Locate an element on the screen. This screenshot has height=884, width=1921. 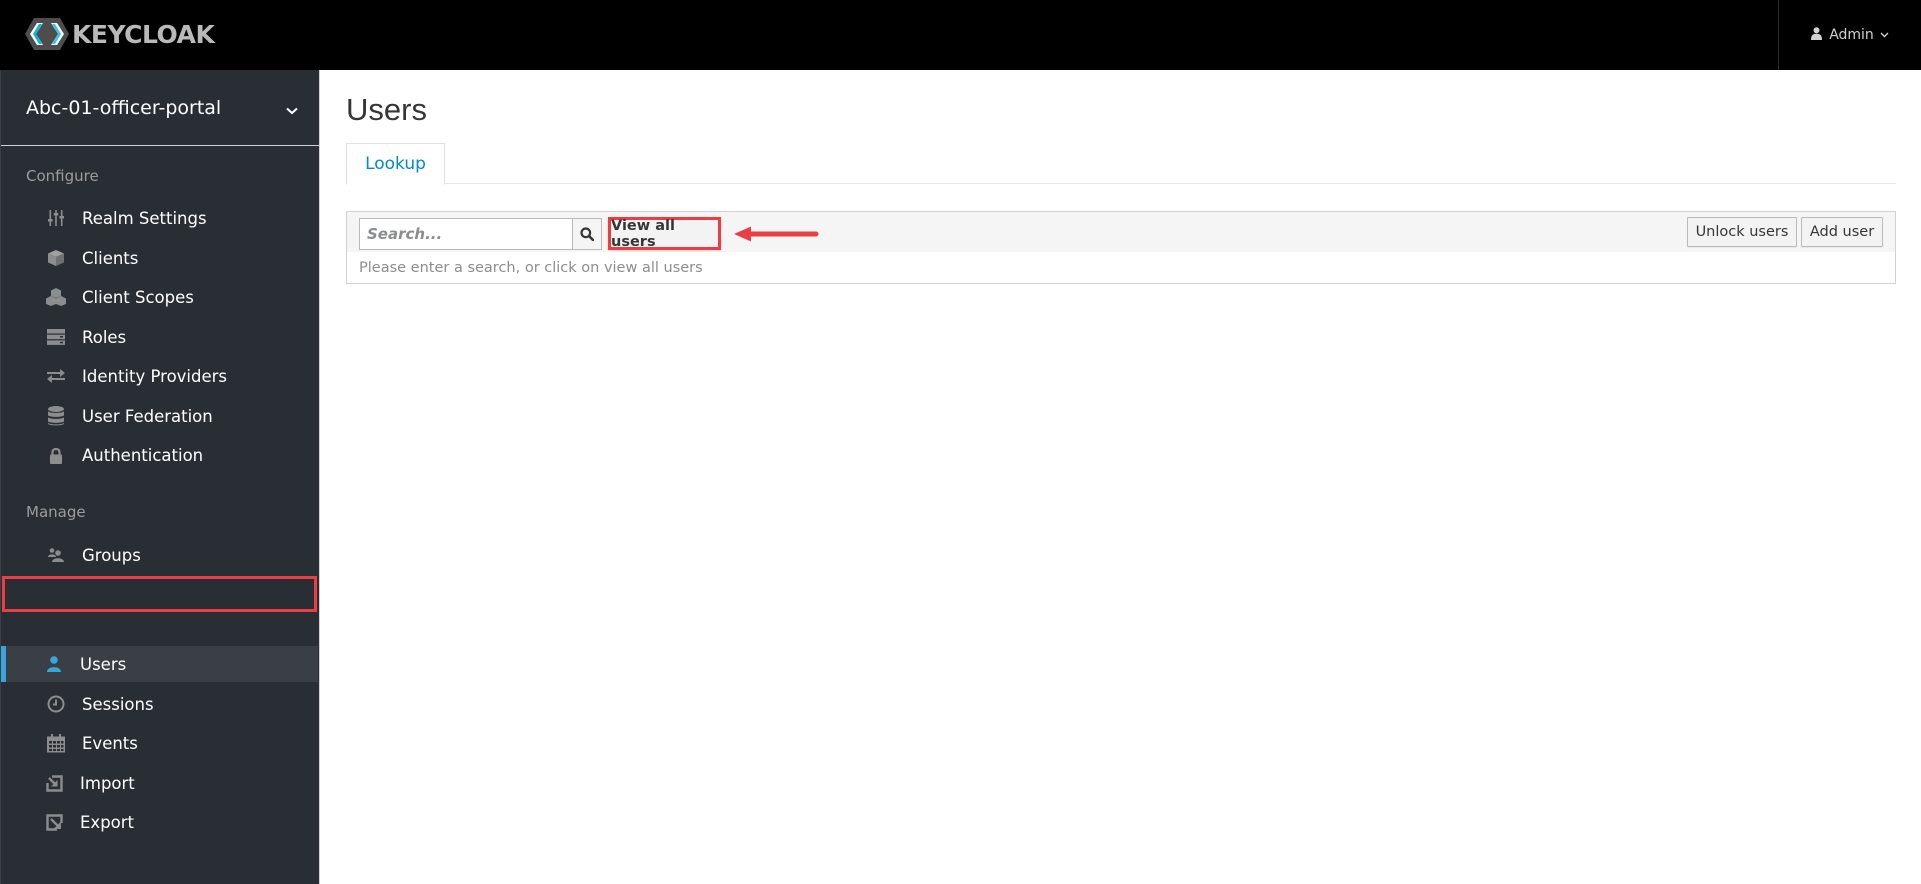
section-label-configure: Configure is located at coordinates (62, 176).